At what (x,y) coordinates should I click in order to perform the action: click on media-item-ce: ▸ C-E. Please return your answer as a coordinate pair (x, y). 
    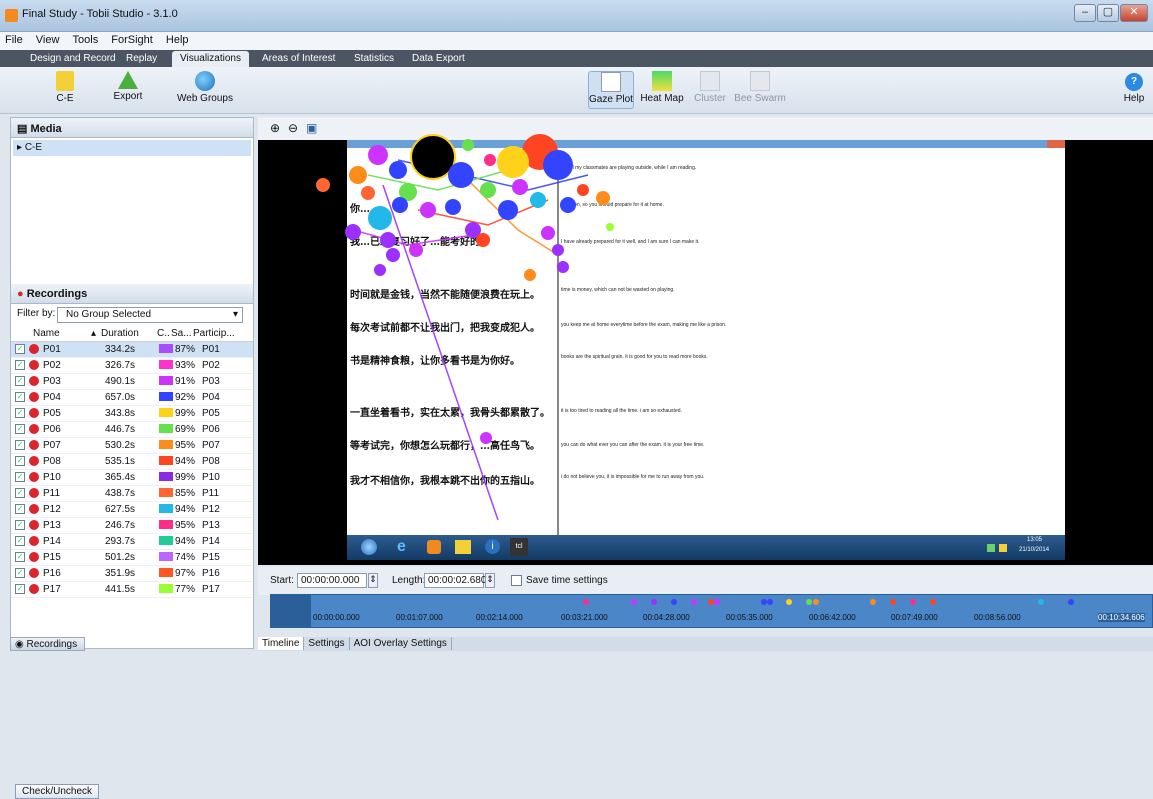
    Looking at the image, I should click on (132, 148).